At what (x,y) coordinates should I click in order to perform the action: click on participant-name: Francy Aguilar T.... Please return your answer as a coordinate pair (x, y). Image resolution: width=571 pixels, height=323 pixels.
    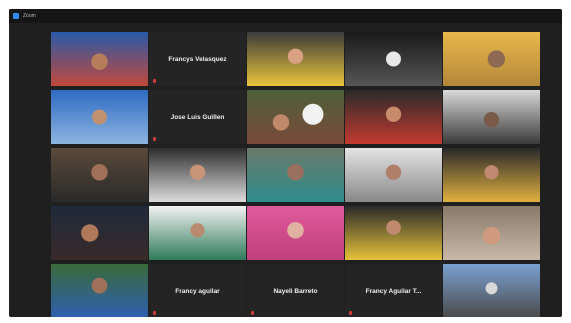
    Looking at the image, I should click on (393, 291).